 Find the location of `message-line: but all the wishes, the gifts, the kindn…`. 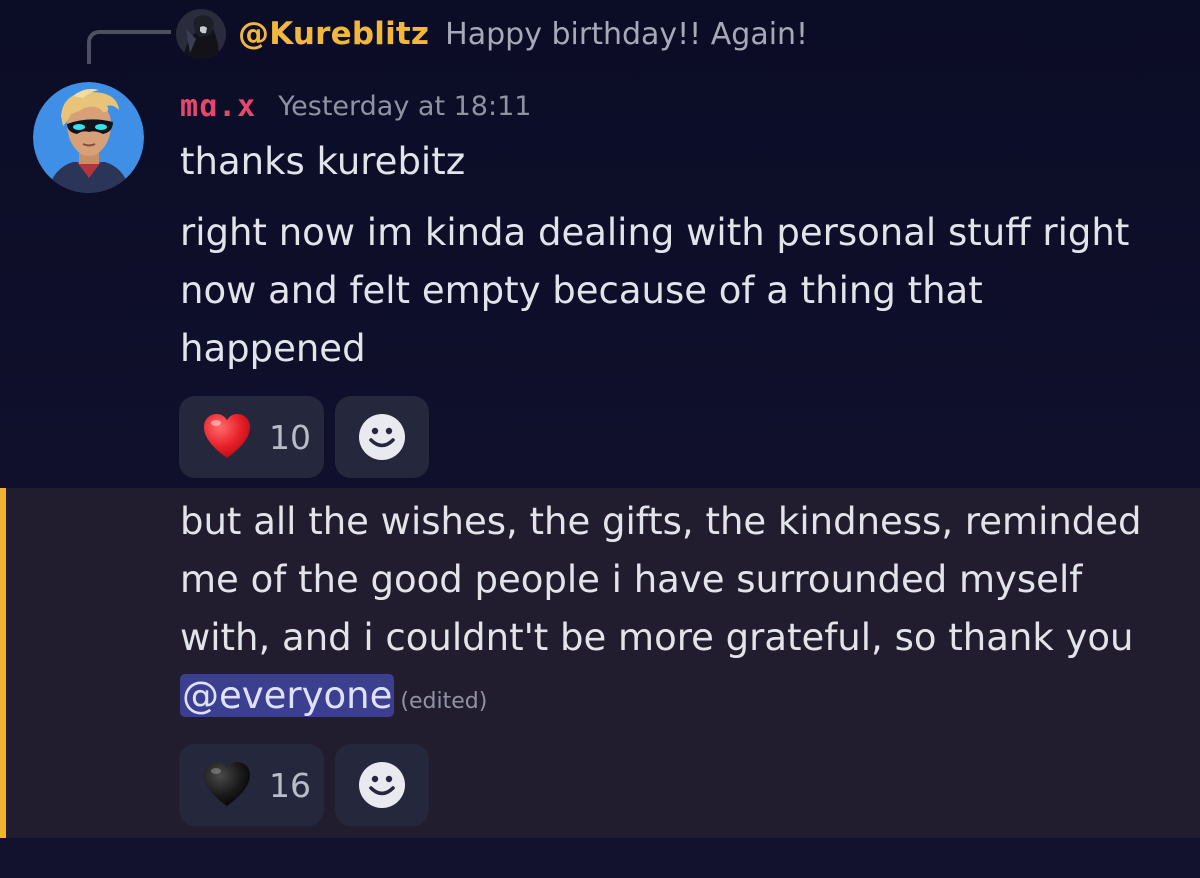

message-line: but all the wishes, the gifts, the kindn… is located at coordinates (661, 521).